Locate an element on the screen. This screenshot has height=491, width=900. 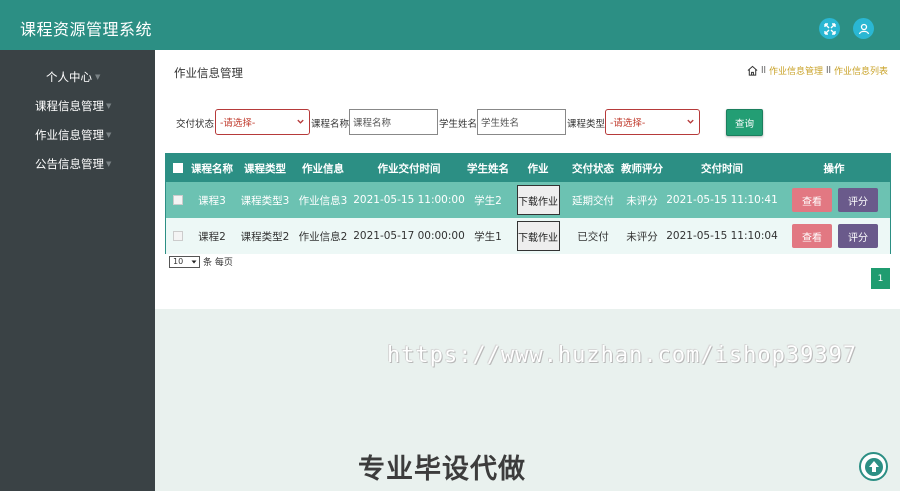
header-actions: 操作 is located at coordinates (834, 168).